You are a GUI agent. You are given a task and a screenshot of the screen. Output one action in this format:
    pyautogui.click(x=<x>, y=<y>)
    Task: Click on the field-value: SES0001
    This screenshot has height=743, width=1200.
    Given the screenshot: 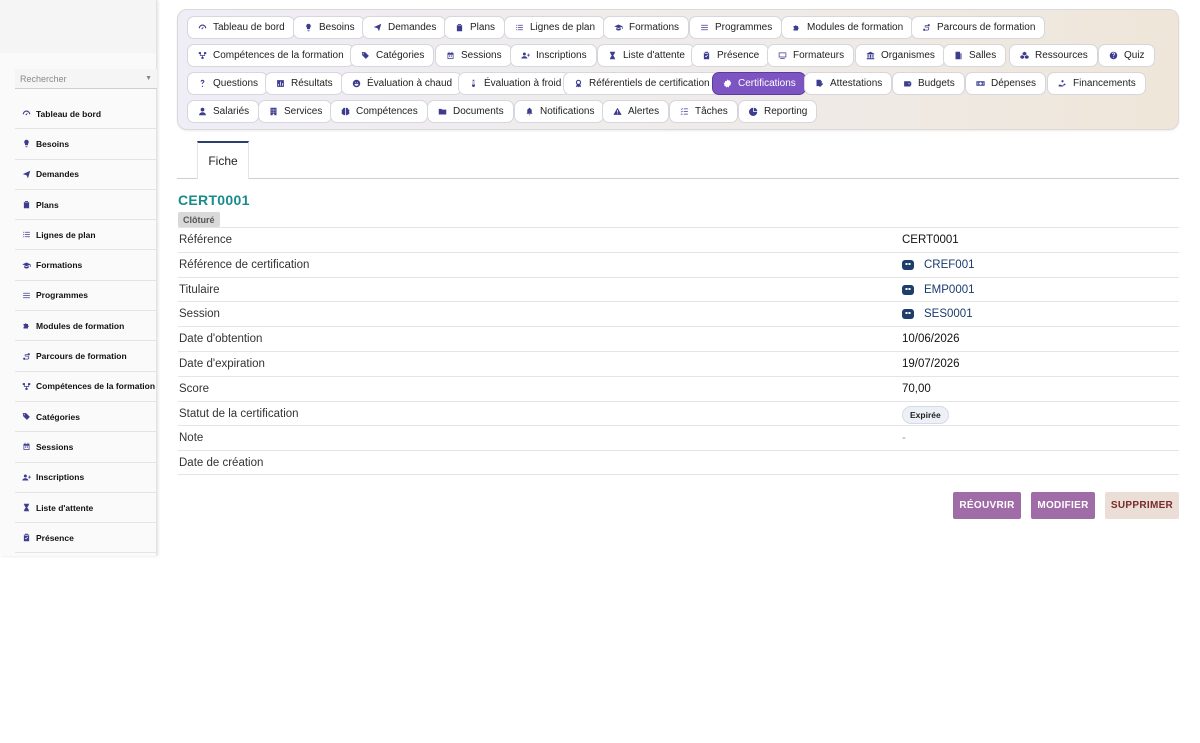 What is the action you would take?
    pyautogui.click(x=948, y=314)
    